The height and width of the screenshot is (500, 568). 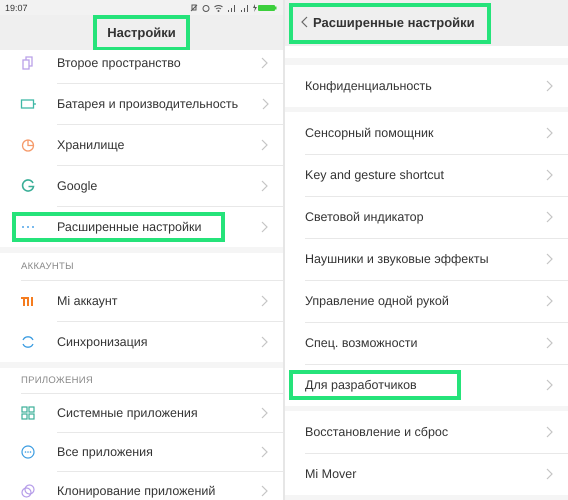 I want to click on setting-label: Батарея и производительность, so click(x=147, y=103).